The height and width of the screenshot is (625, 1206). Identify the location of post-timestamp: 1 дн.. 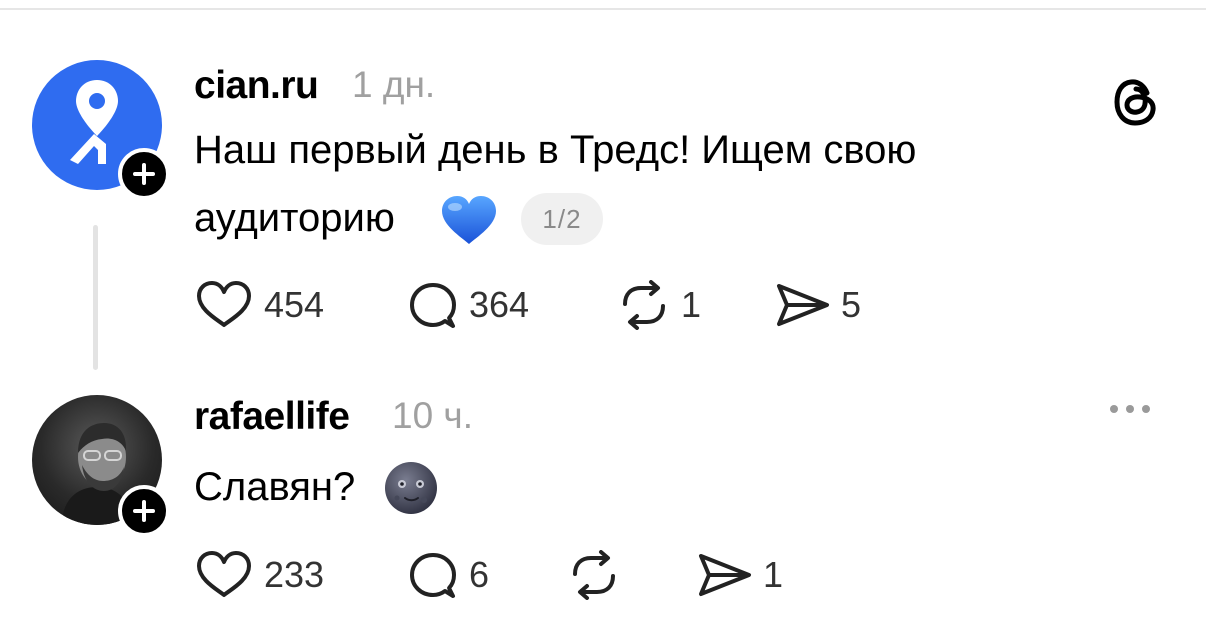
(394, 84).